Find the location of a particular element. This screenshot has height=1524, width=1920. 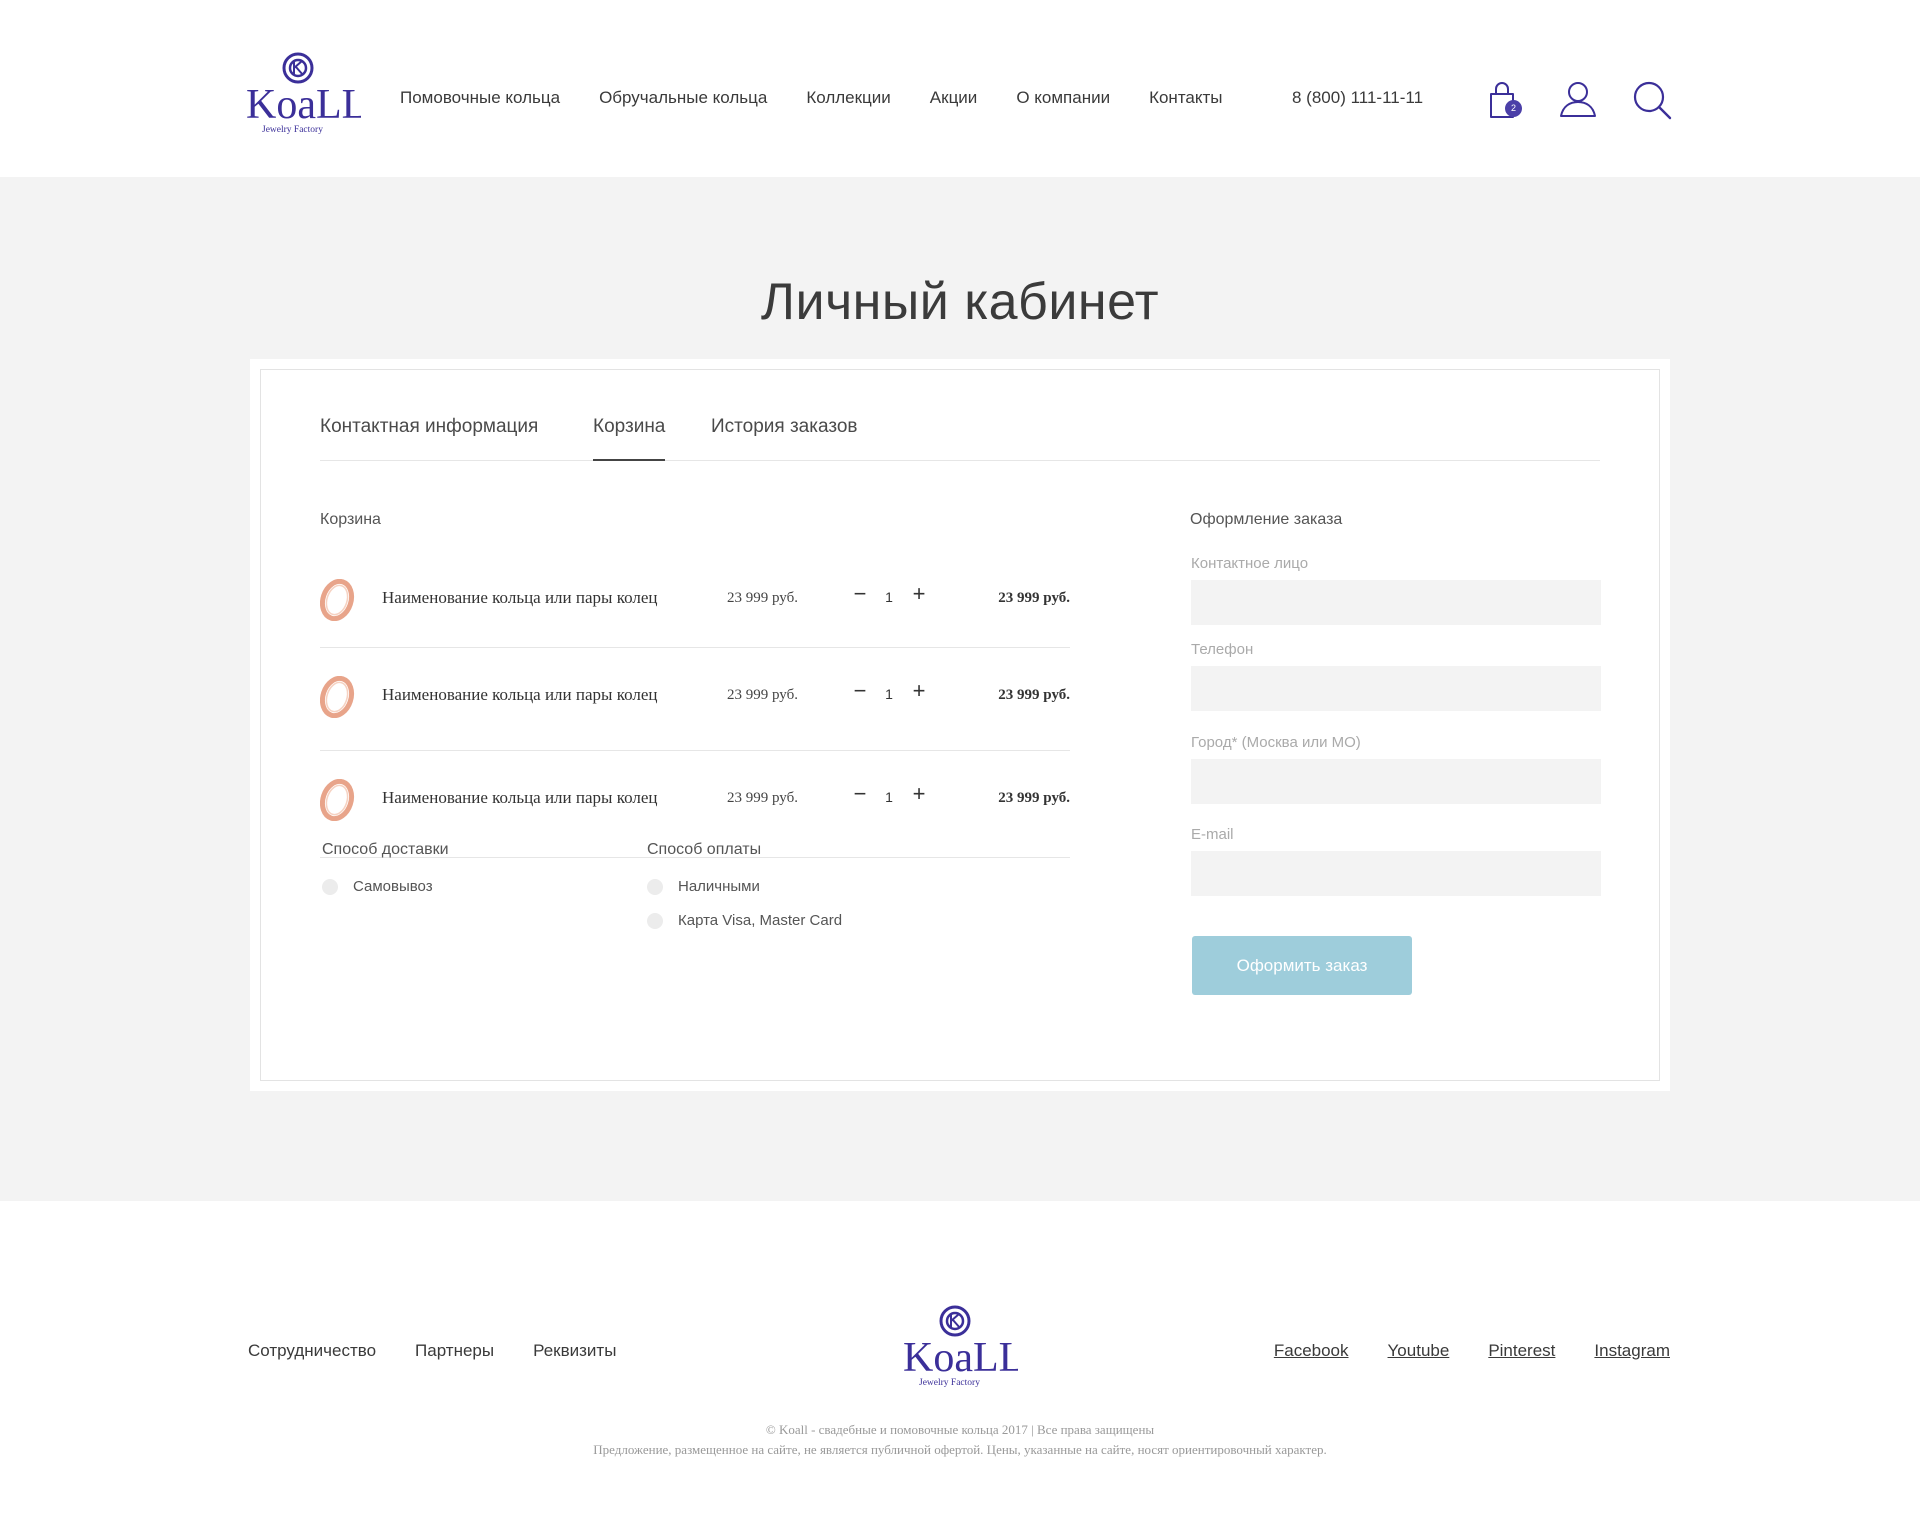

tab-cart: Корзина is located at coordinates (629, 438).